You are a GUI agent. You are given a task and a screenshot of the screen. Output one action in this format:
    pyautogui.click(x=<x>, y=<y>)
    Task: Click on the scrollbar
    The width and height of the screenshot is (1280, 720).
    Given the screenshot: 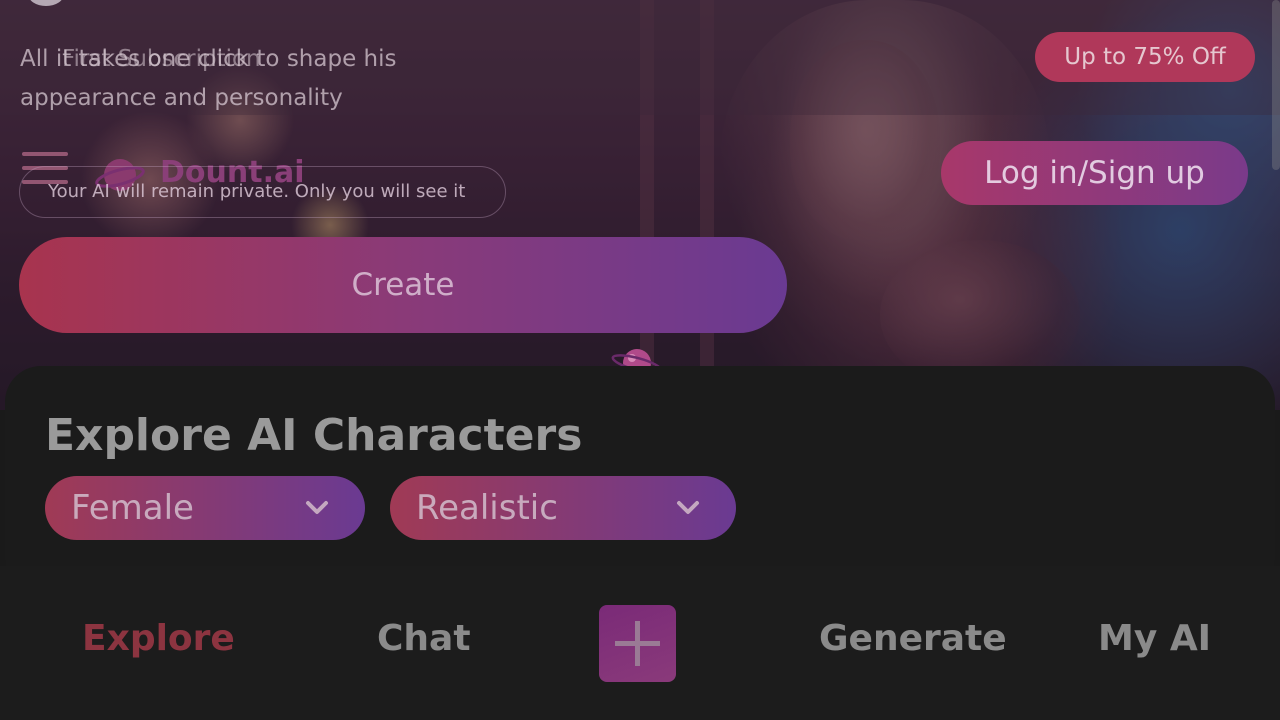 What is the action you would take?
    pyautogui.click(x=1276, y=85)
    